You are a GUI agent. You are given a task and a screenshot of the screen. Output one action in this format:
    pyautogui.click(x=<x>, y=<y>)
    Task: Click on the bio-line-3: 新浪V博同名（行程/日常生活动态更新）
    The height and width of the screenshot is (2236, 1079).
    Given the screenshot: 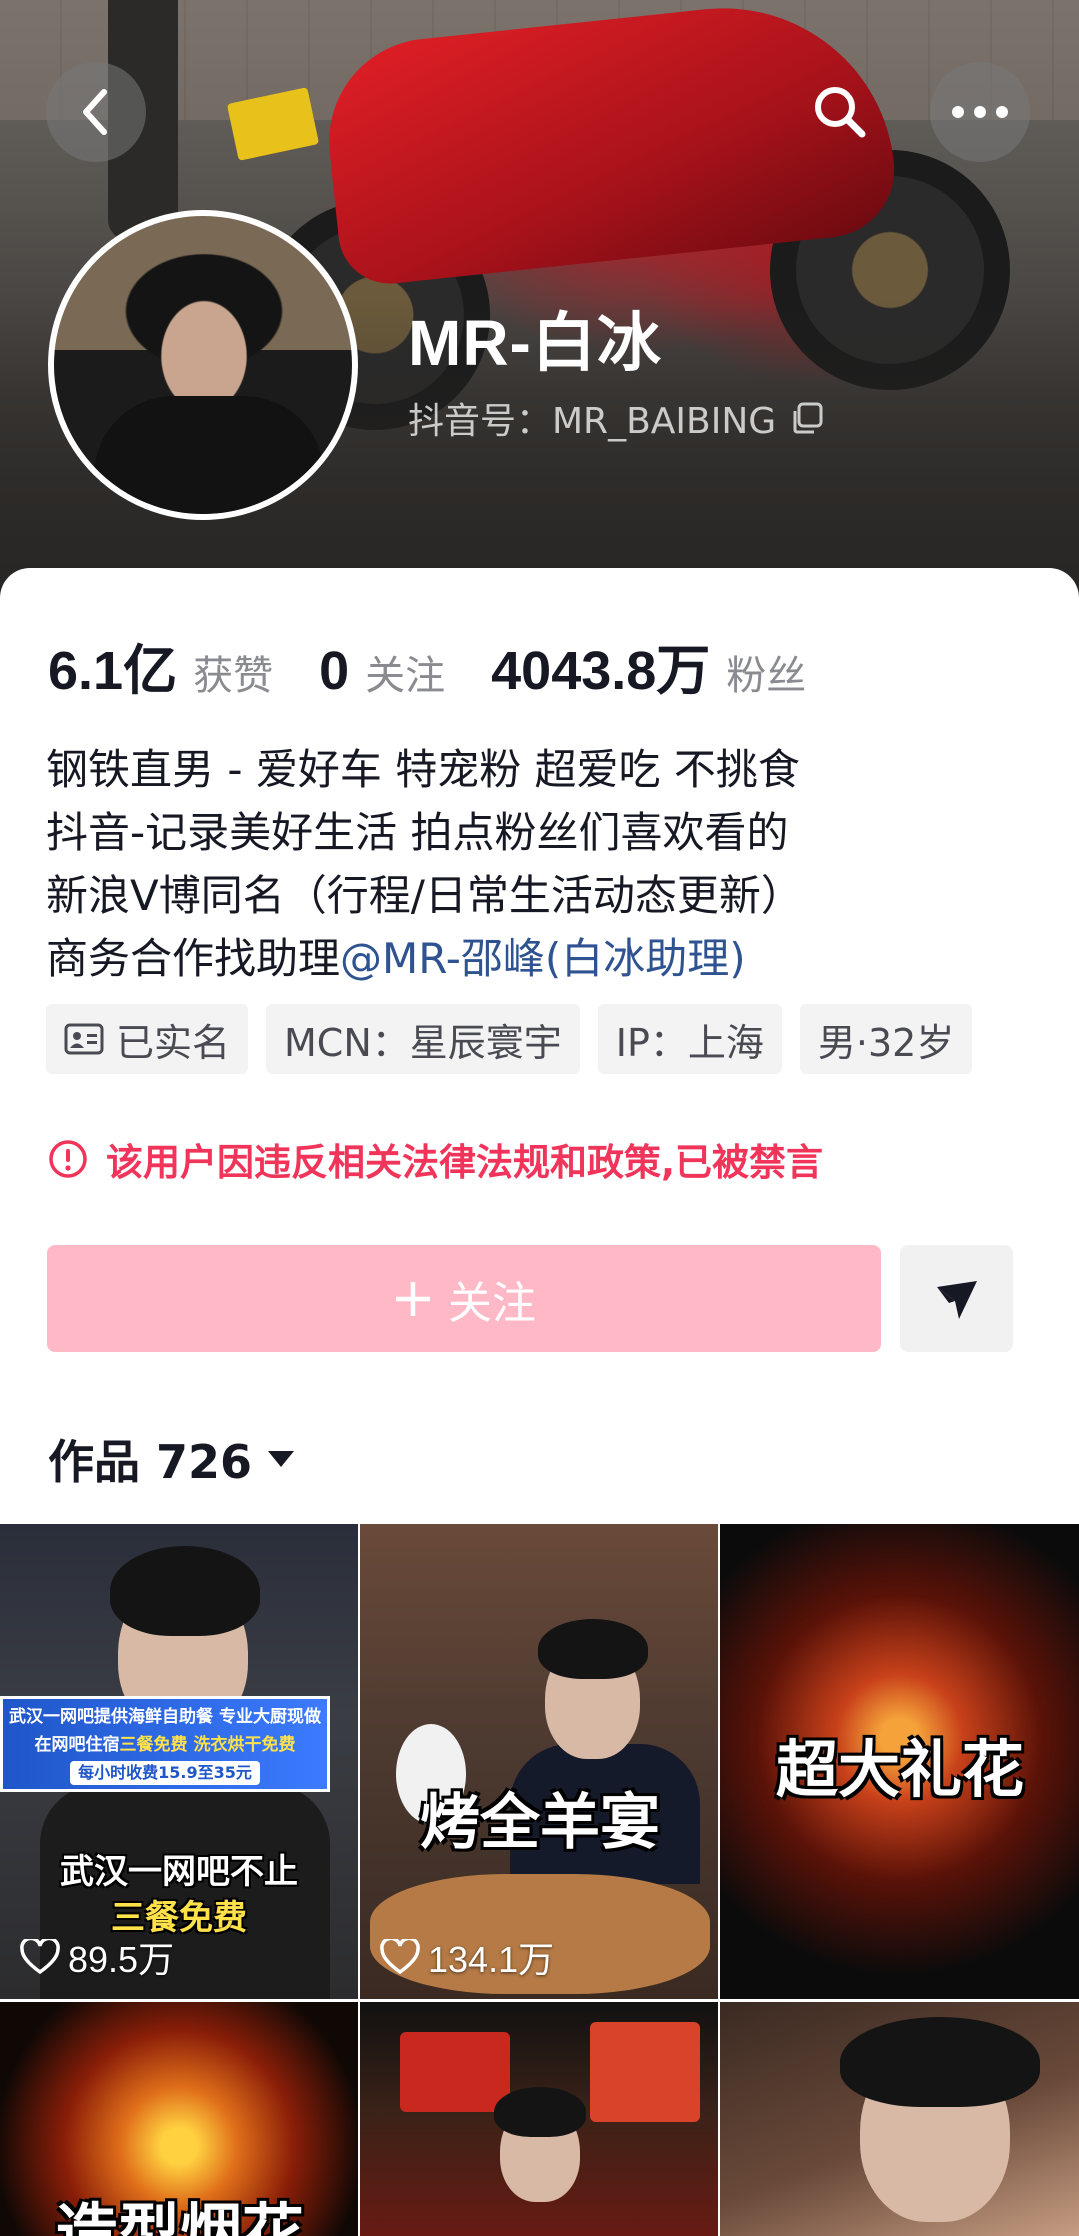 What is the action you would take?
    pyautogui.click(x=424, y=895)
    